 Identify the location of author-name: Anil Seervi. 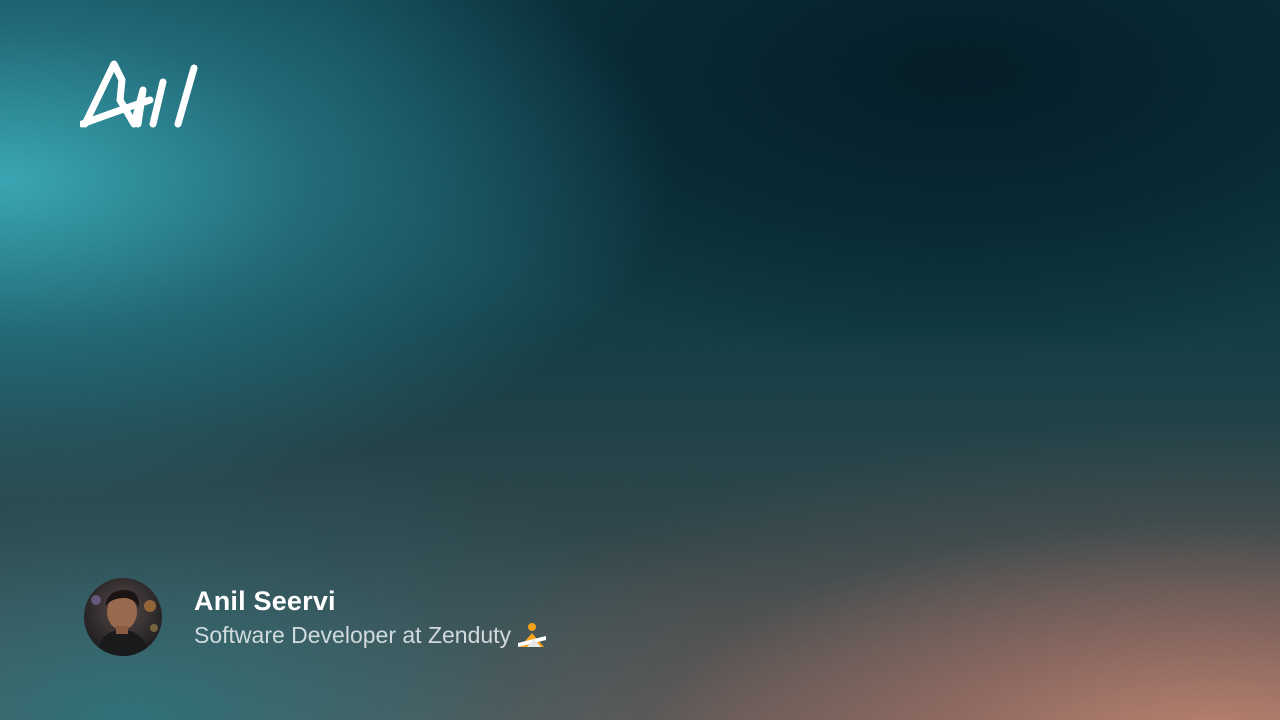
(265, 600).